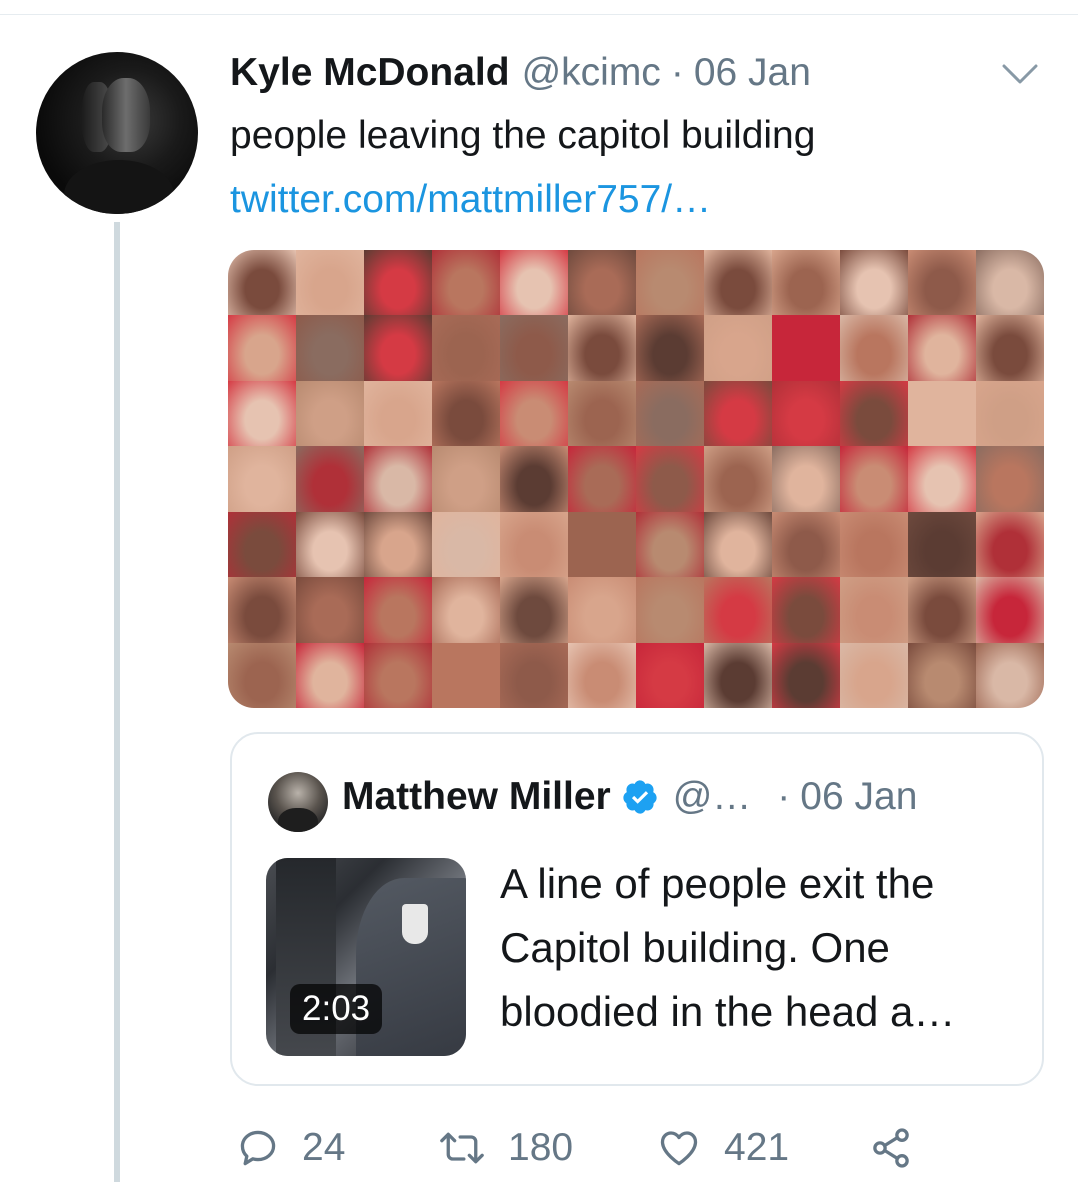 This screenshot has height=1182, width=1078. Describe the element at coordinates (298, 802) in the screenshot. I see `quote-author-avatar` at that location.